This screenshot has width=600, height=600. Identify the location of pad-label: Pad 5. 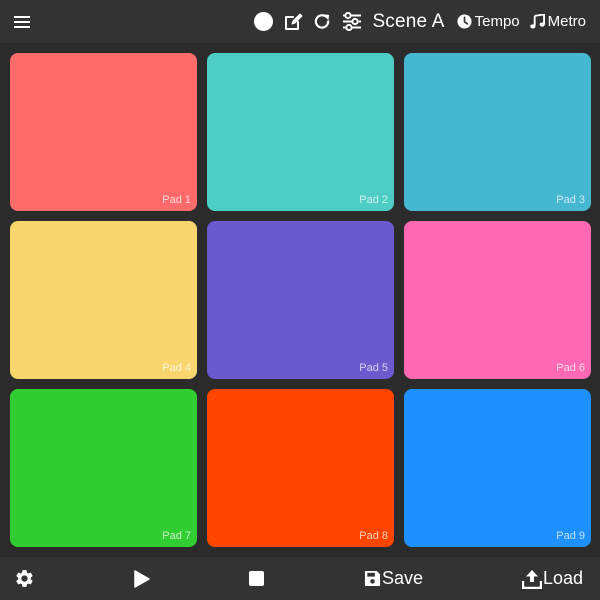
(373, 368).